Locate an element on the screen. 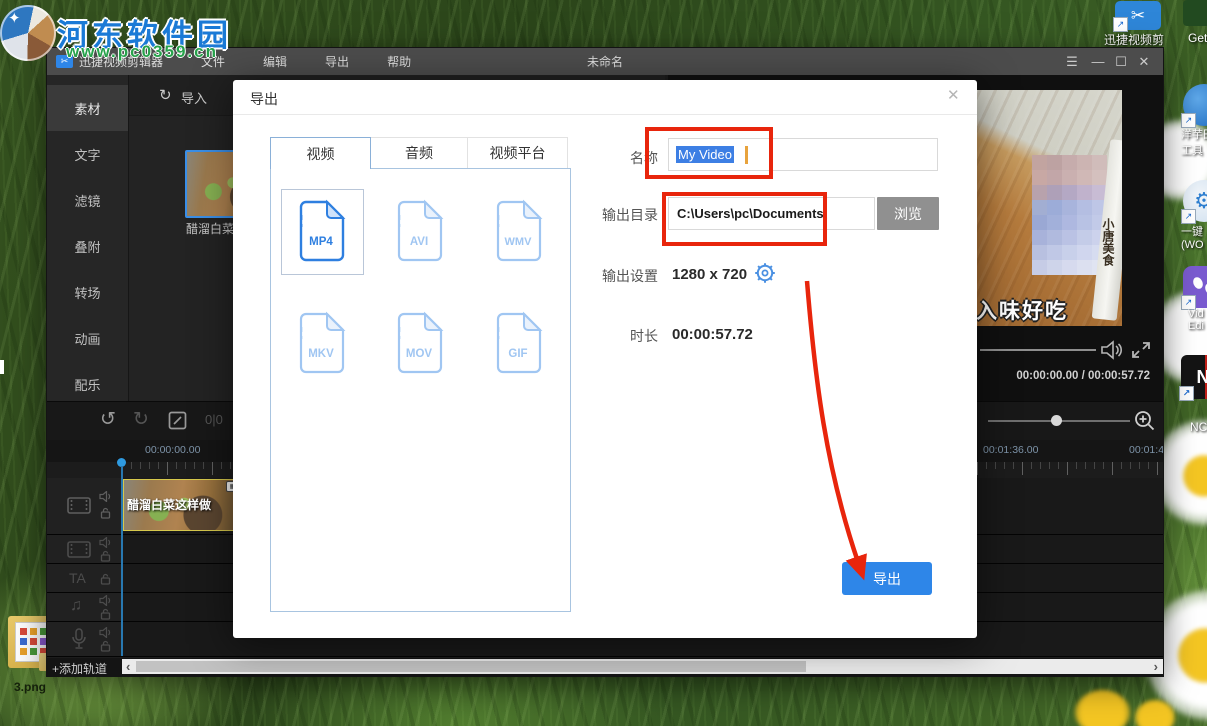 The height and width of the screenshot is (726, 1207). track-header-text: TA is located at coordinates (85, 578).